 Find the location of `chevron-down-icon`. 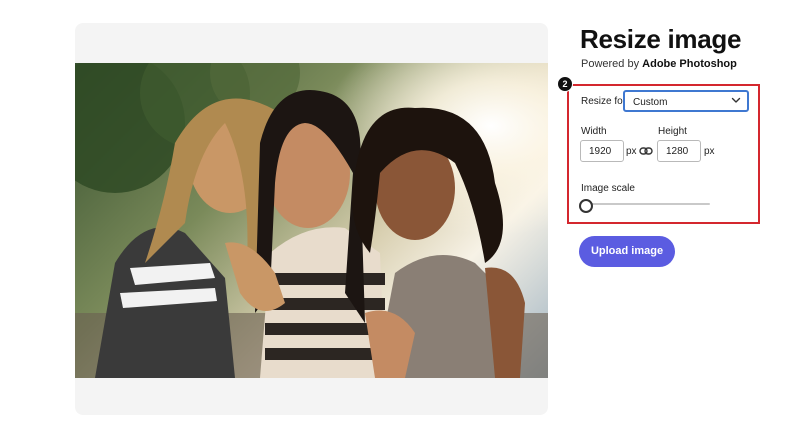

chevron-down-icon is located at coordinates (736, 100).